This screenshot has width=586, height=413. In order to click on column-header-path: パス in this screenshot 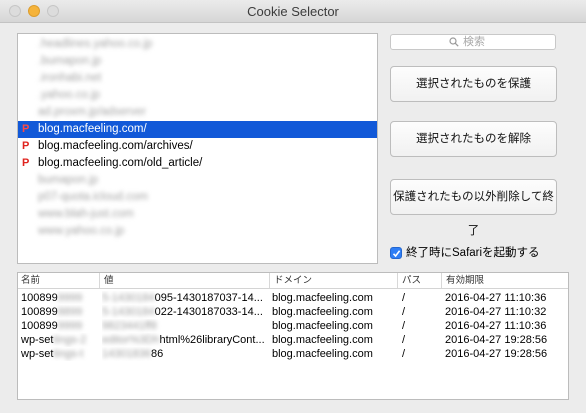, I will do `click(409, 280)`.